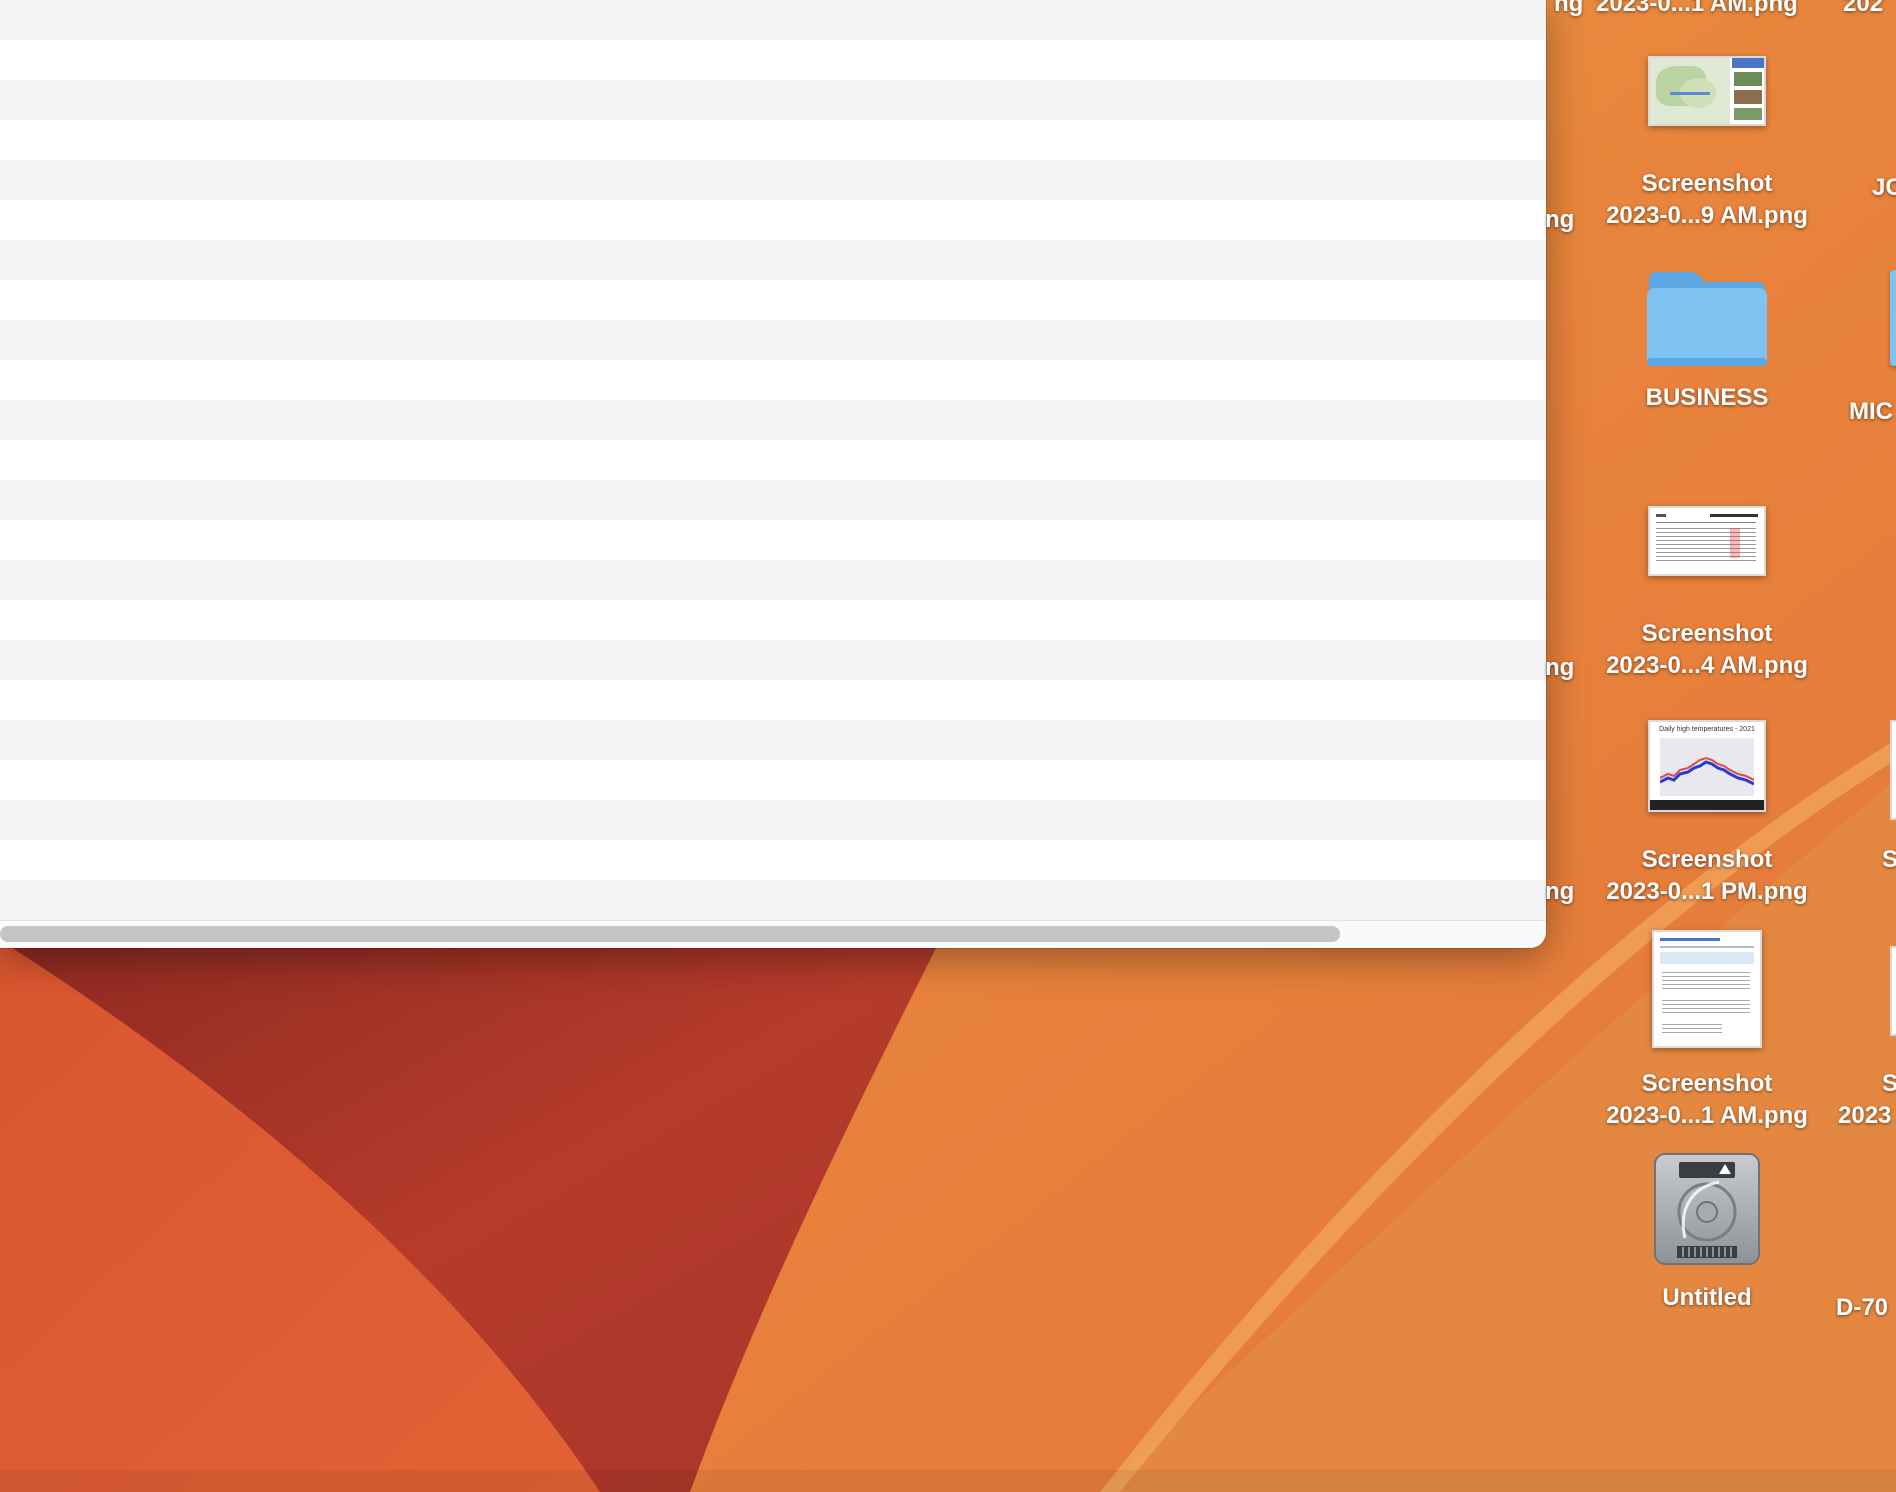 The image size is (1896, 1492). I want to click on folder-icon, so click(1707, 319).